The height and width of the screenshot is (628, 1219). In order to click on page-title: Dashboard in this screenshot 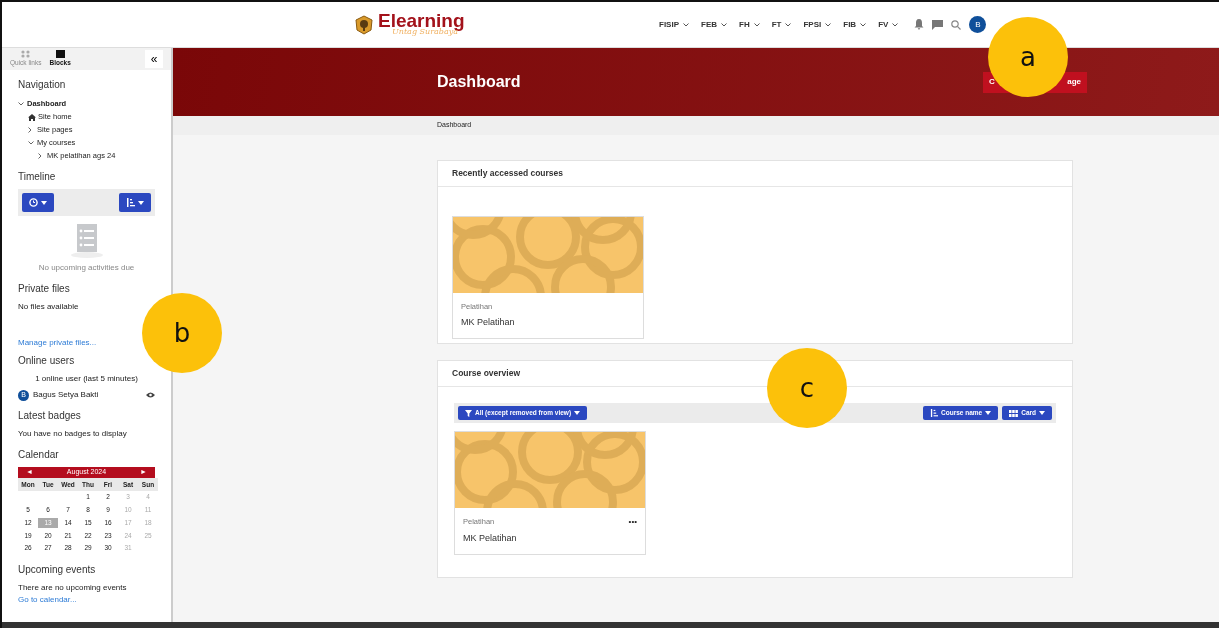, I will do `click(479, 82)`.